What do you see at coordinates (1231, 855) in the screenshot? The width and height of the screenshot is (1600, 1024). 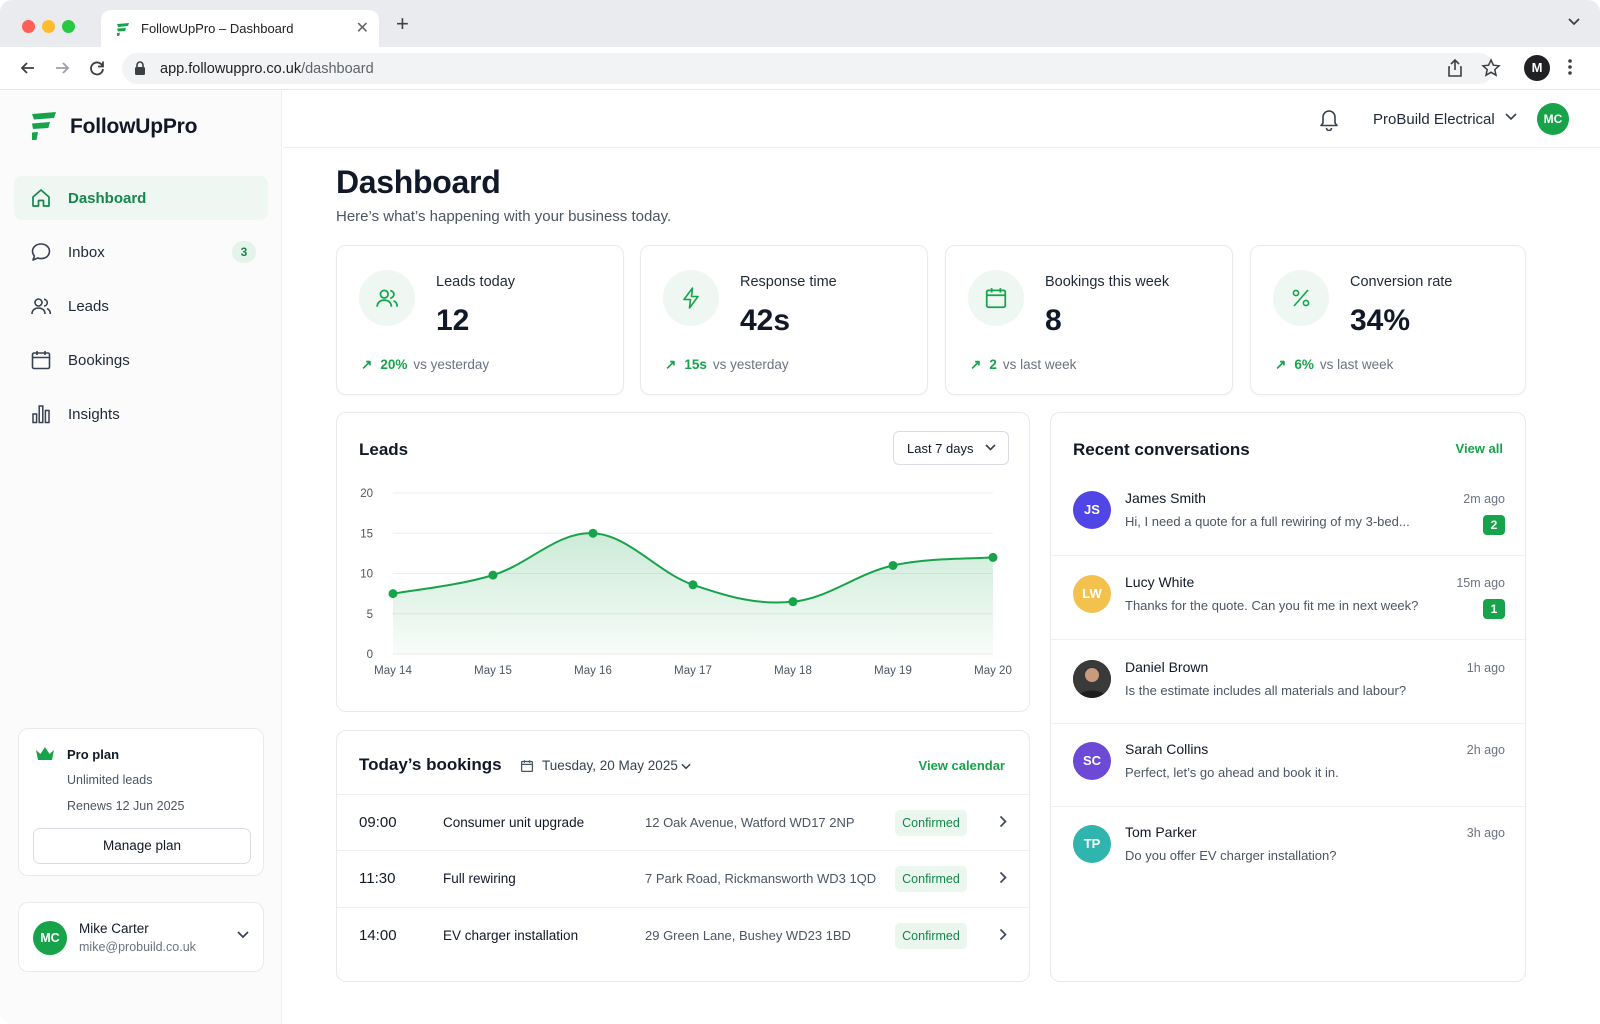 I see `conversation-preview: Do you offer EV charger installation?` at bounding box center [1231, 855].